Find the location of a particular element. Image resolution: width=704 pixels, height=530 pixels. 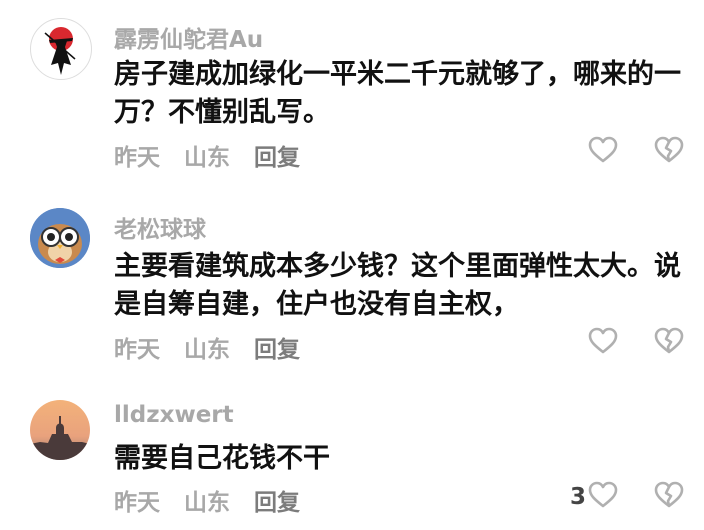

like-count: 3 is located at coordinates (577, 497).